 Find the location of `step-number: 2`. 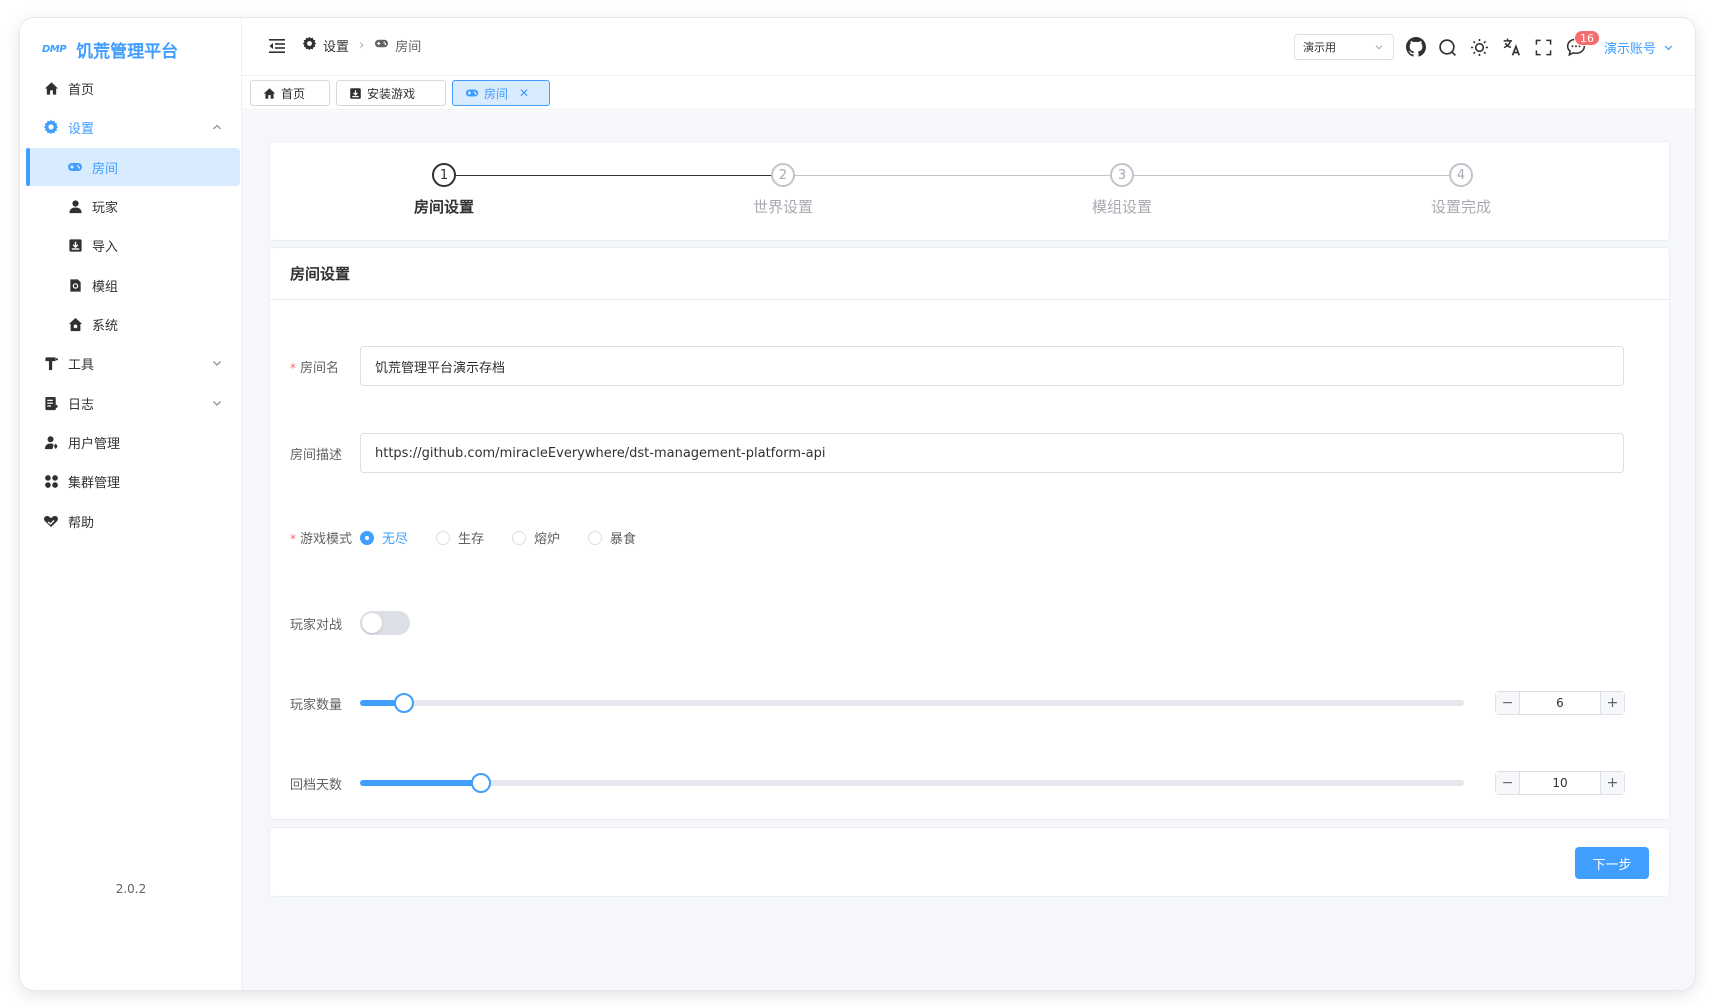

step-number: 2 is located at coordinates (783, 175).